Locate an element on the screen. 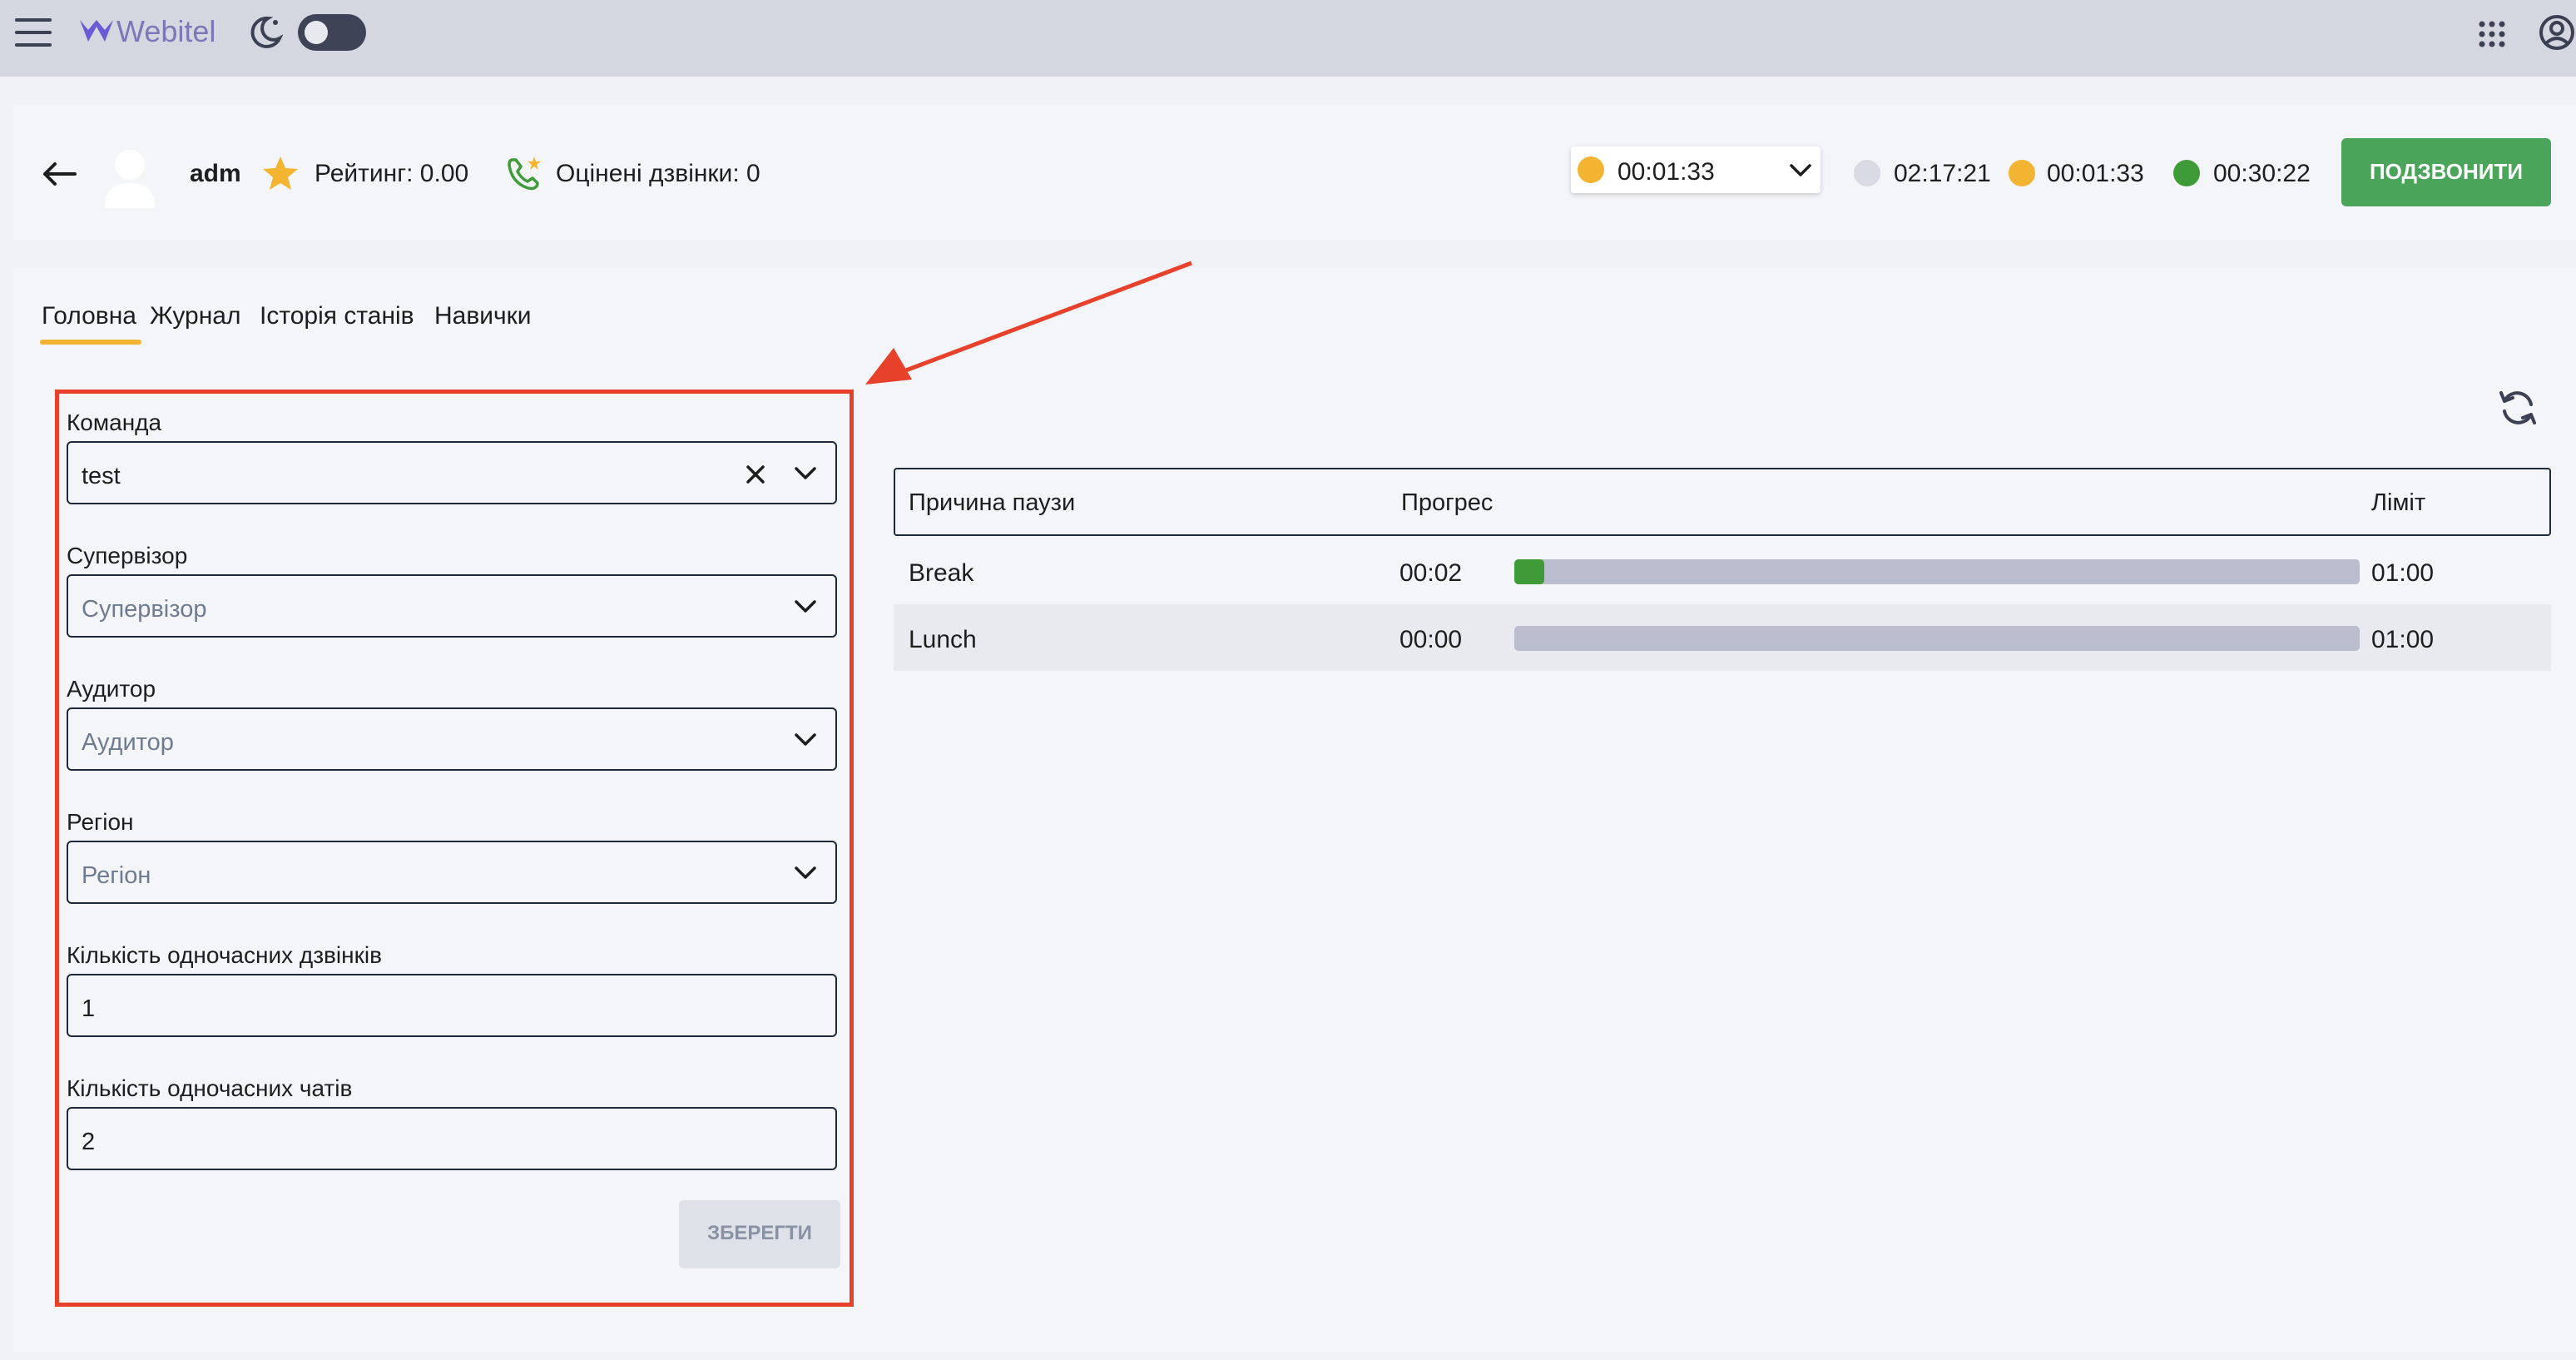  agent-rating: Рейтинг: 0.00 is located at coordinates (392, 173).